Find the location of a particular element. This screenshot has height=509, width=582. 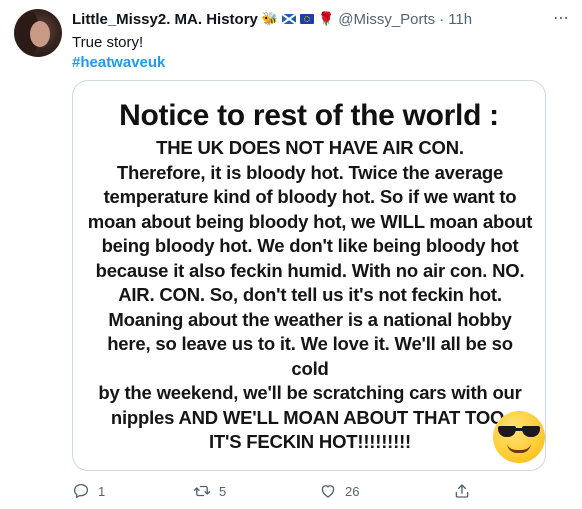

timestamp: 11h is located at coordinates (460, 19).